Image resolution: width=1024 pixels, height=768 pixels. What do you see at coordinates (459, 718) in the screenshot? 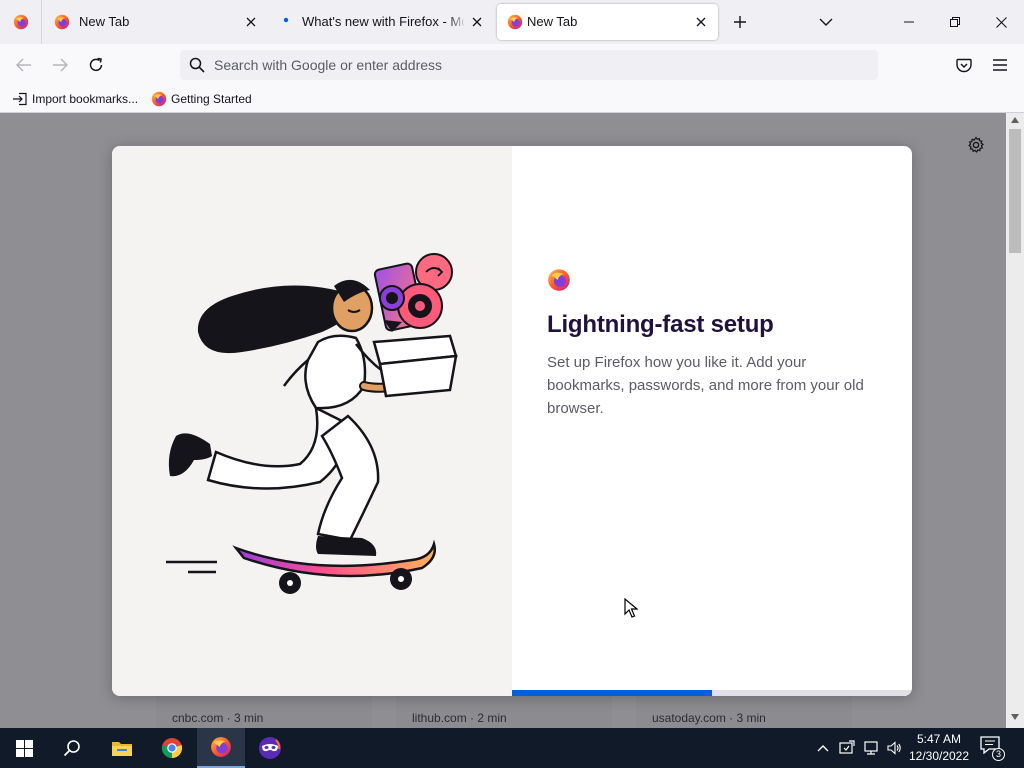
I see `story-source: lithub.com · 2 min` at bounding box center [459, 718].